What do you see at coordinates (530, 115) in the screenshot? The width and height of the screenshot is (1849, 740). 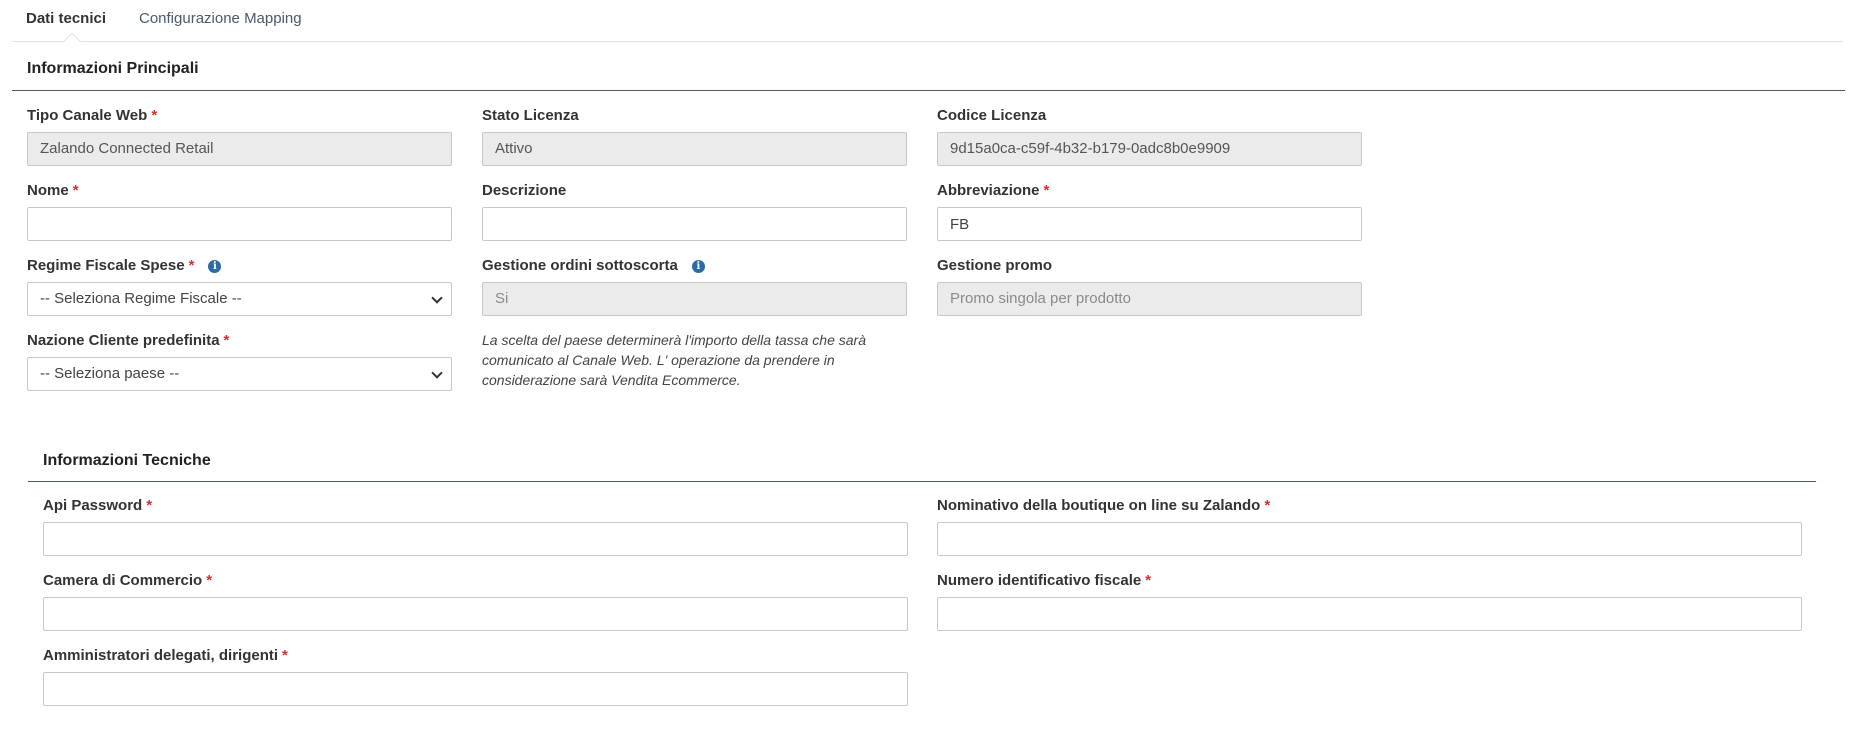 I see `label-stato-licenza: Stato Licenza` at bounding box center [530, 115].